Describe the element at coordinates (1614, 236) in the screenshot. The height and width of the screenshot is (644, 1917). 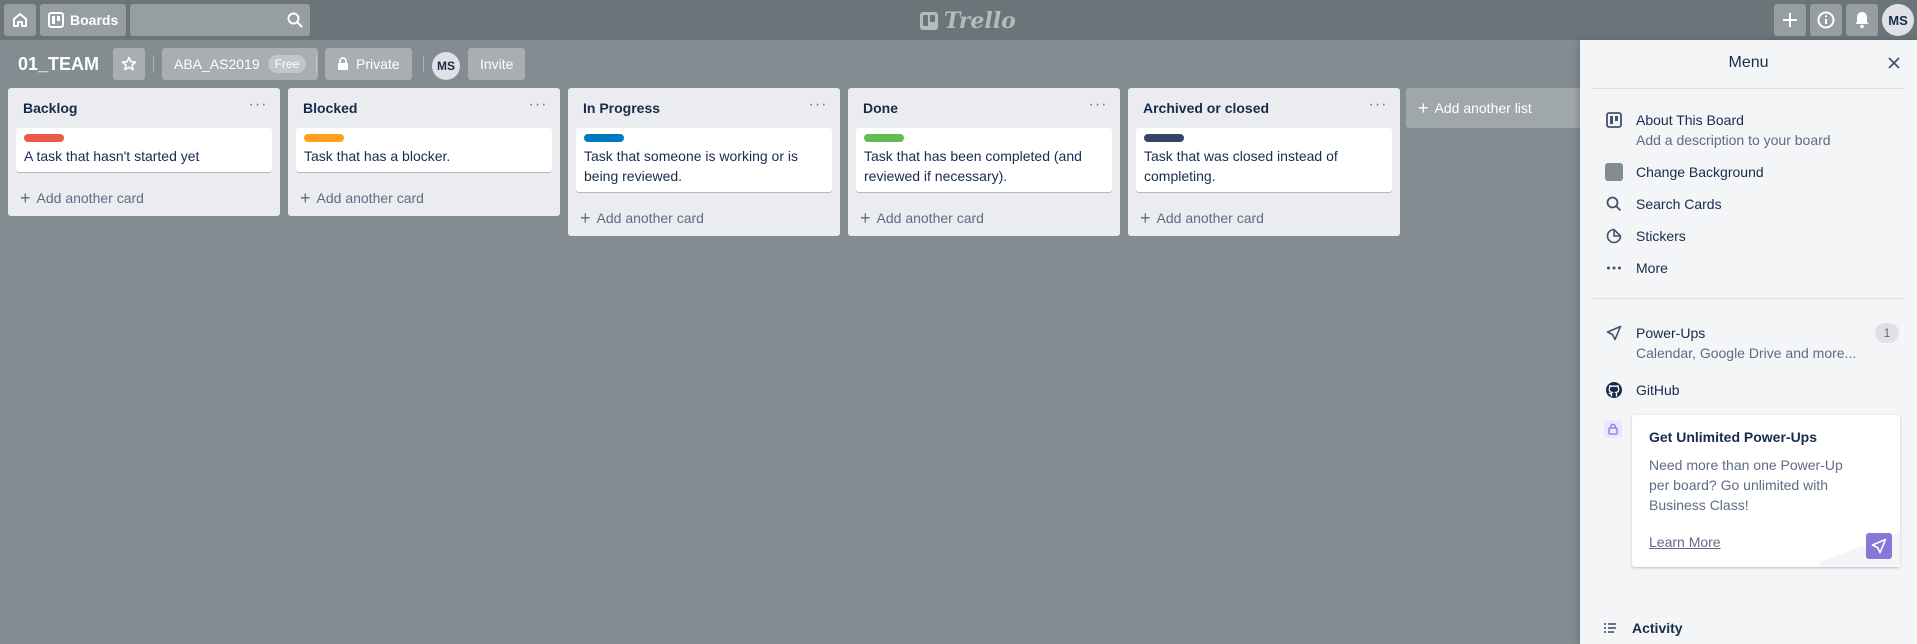
I see `sticker-icon` at that location.